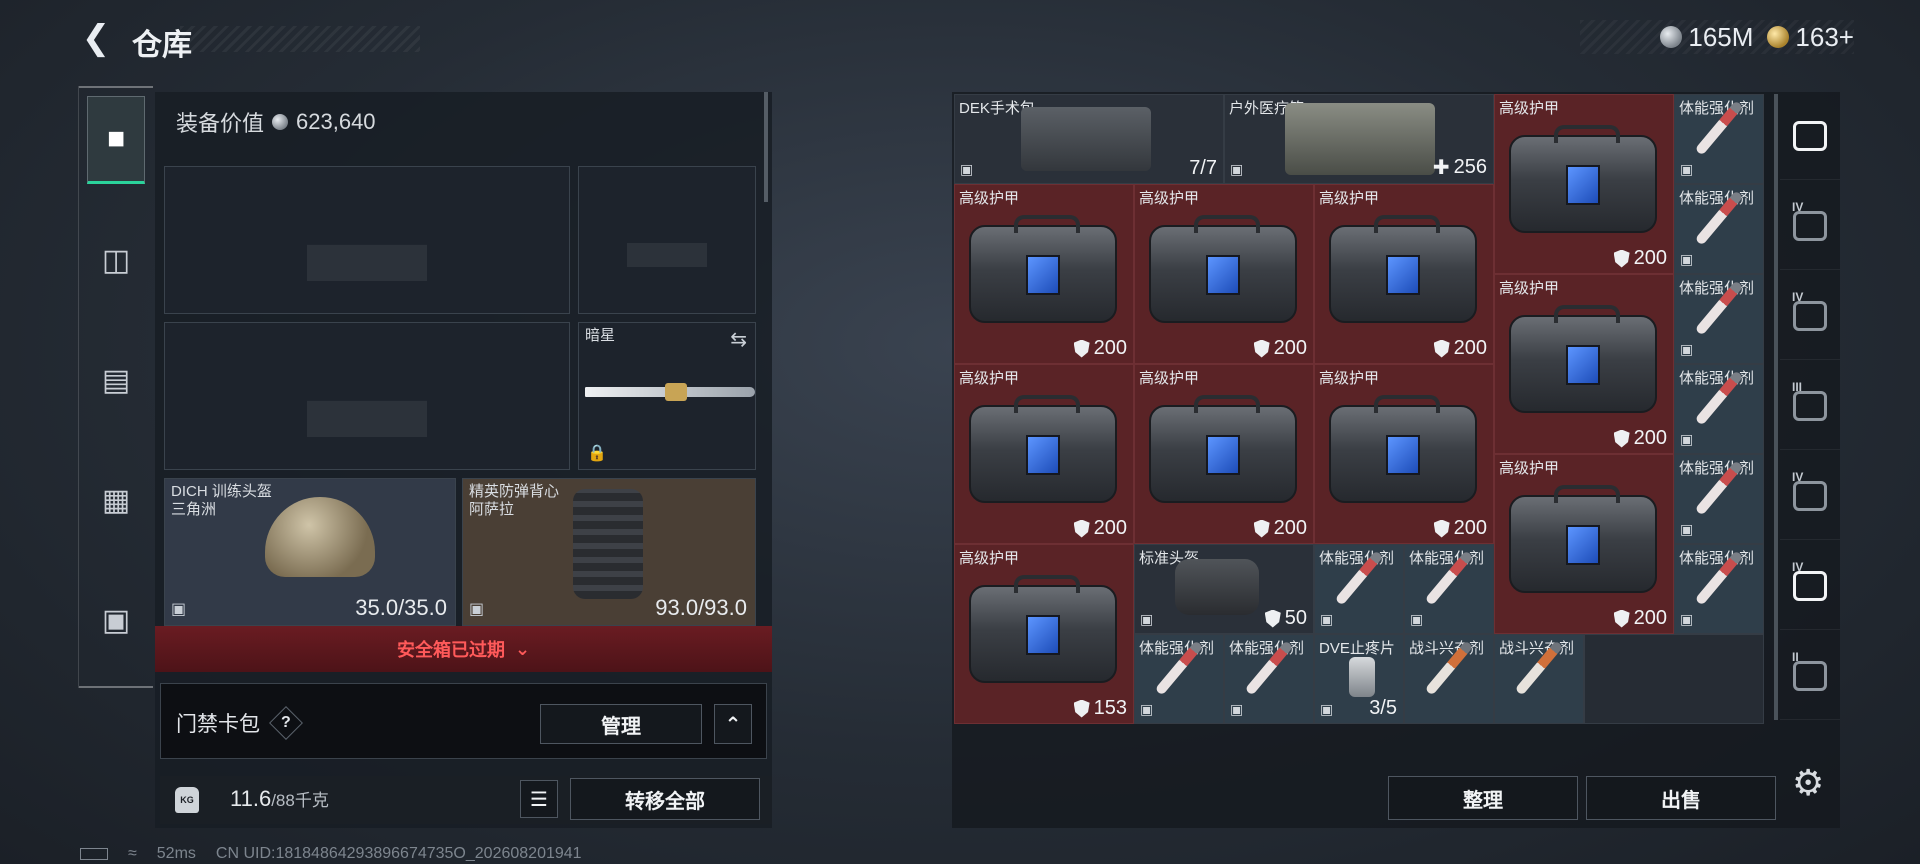 The width and height of the screenshot is (1920, 864). What do you see at coordinates (1810, 496) in the screenshot?
I see `tab-container-4: IV` at bounding box center [1810, 496].